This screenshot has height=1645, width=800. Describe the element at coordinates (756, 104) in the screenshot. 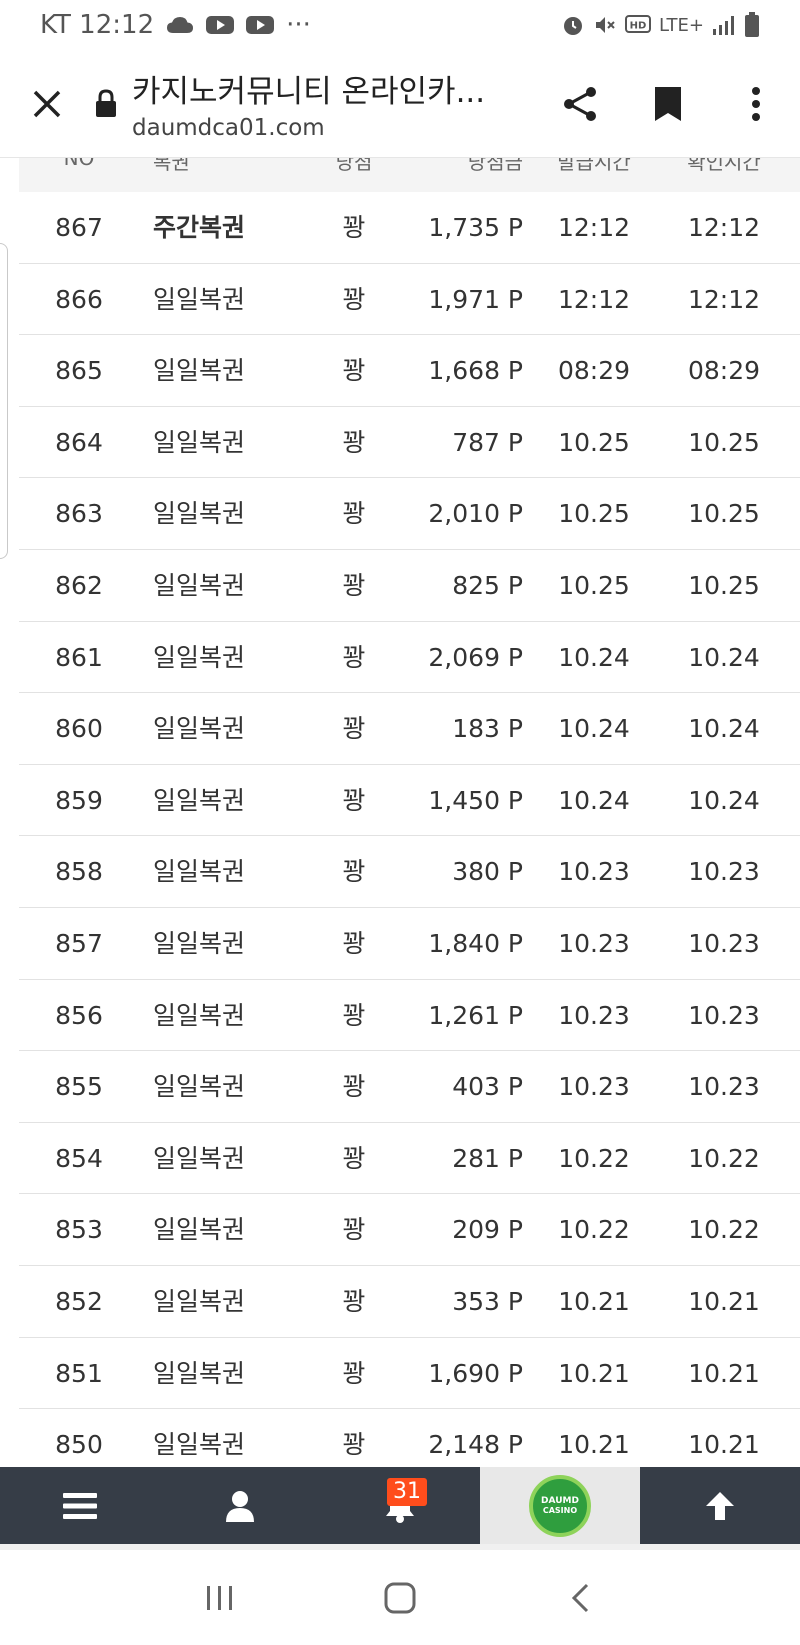

I see `more-options-button` at that location.